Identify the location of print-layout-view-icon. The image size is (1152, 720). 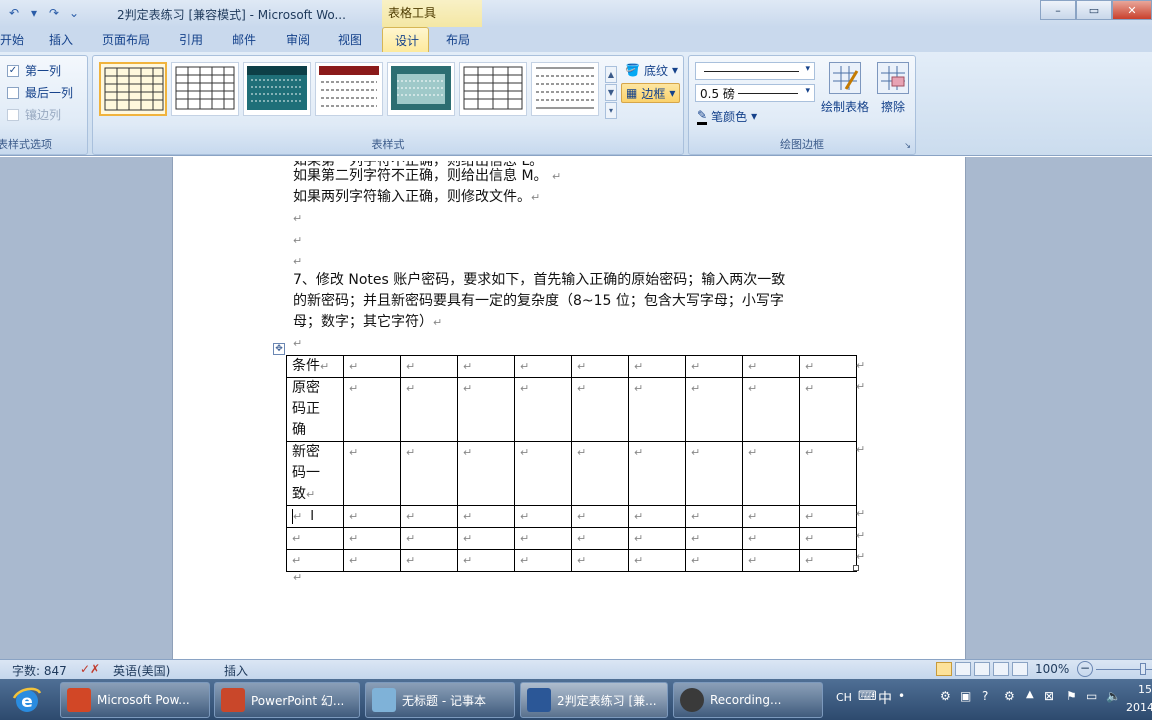
(944, 669).